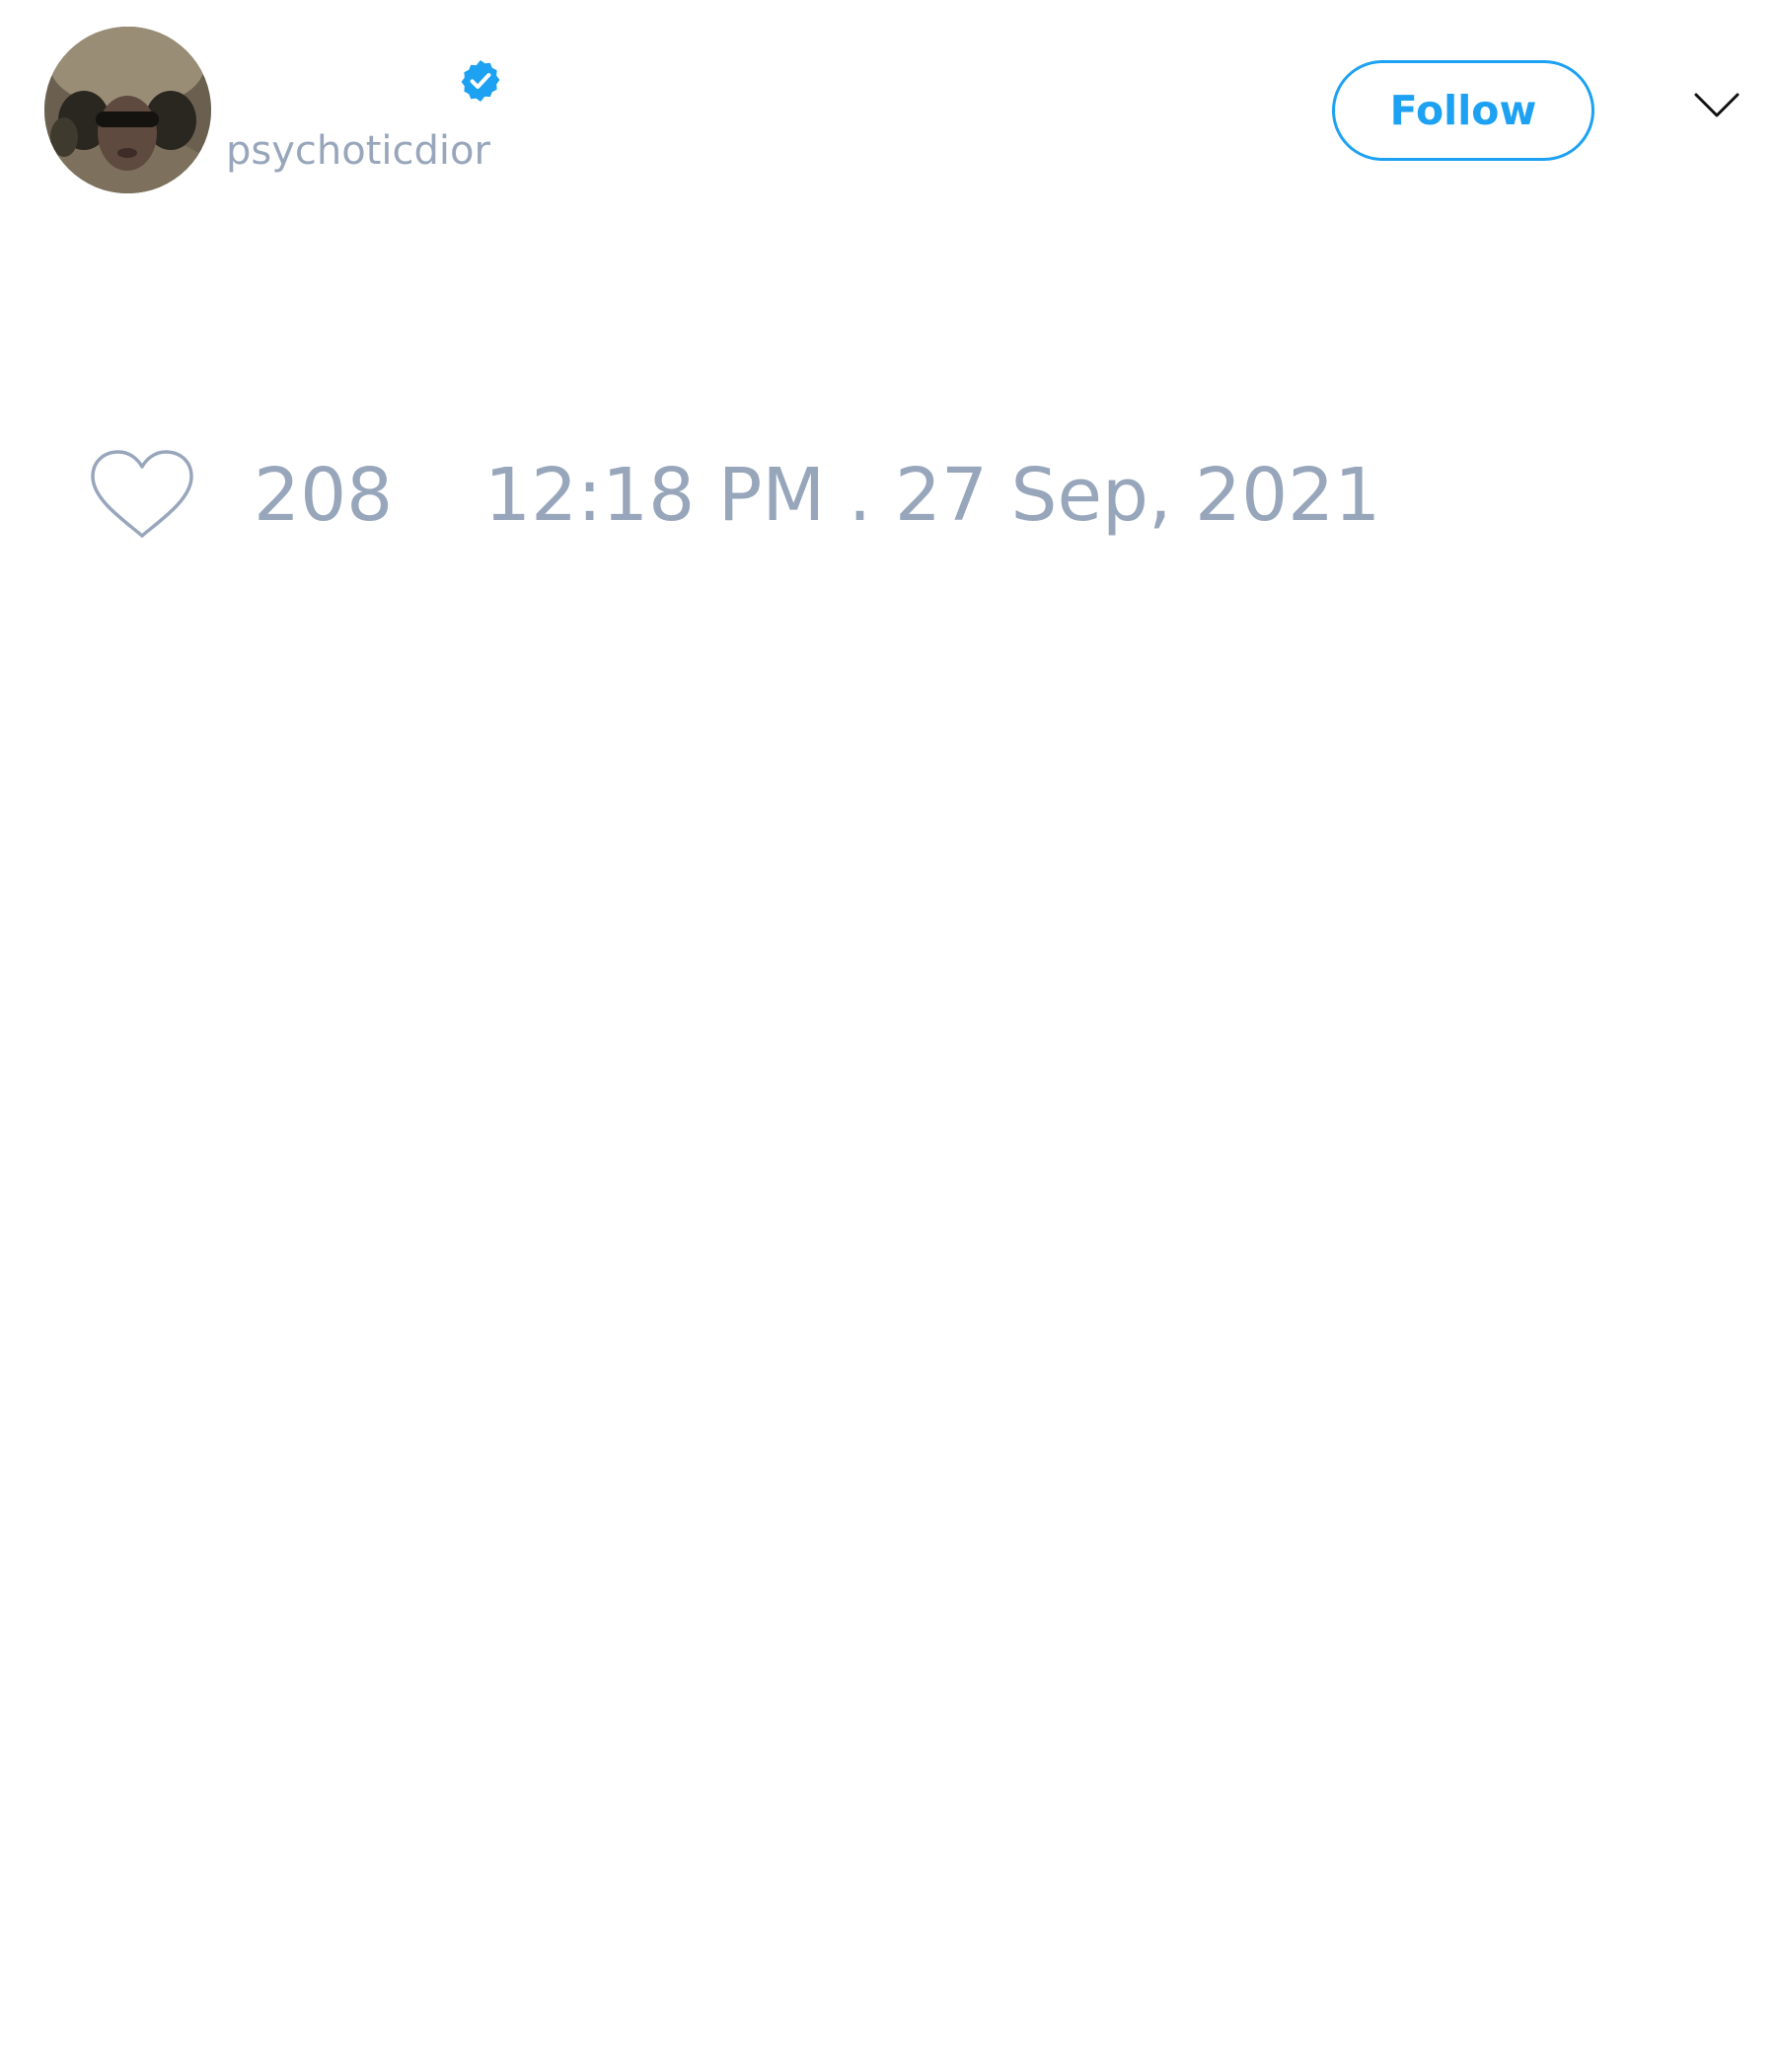 The width and height of the screenshot is (1776, 2072). Describe the element at coordinates (1463, 111) in the screenshot. I see `follow-button: Follow` at that location.